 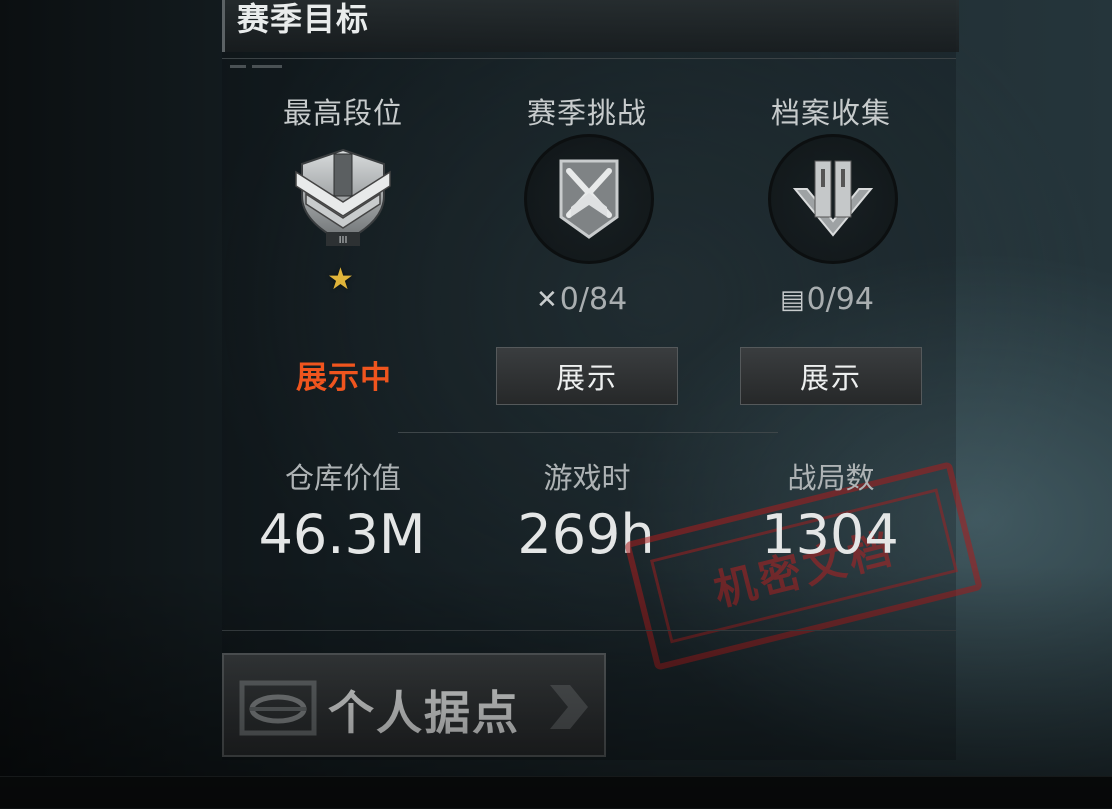 I want to click on warehouse-value: 46.3M, so click(x=342, y=534).